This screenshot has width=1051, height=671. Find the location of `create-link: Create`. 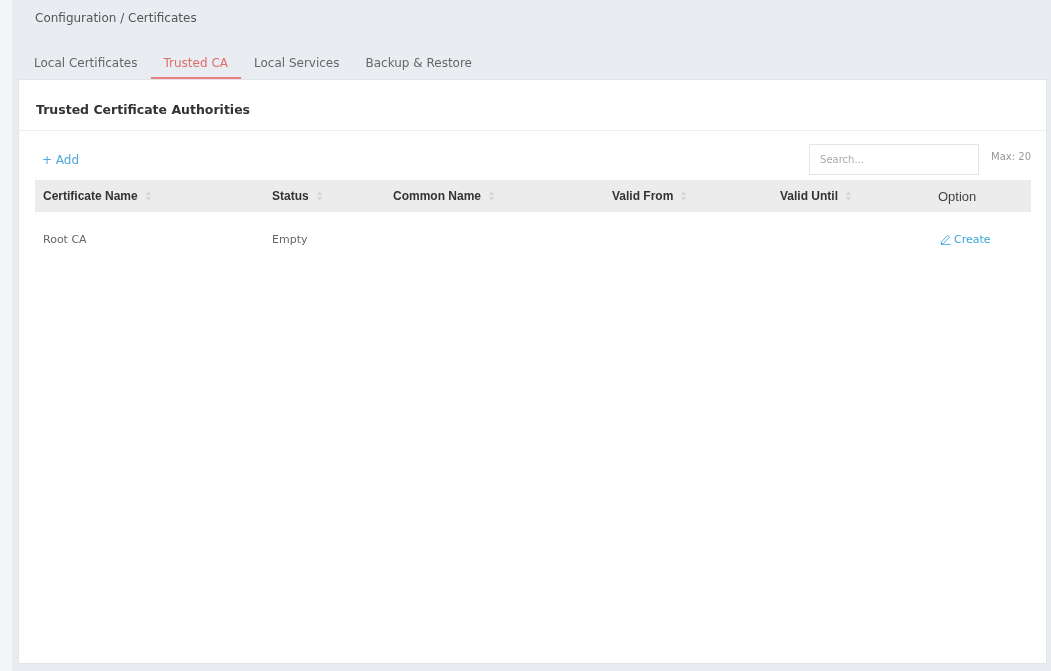

create-link: Create is located at coordinates (965, 239).